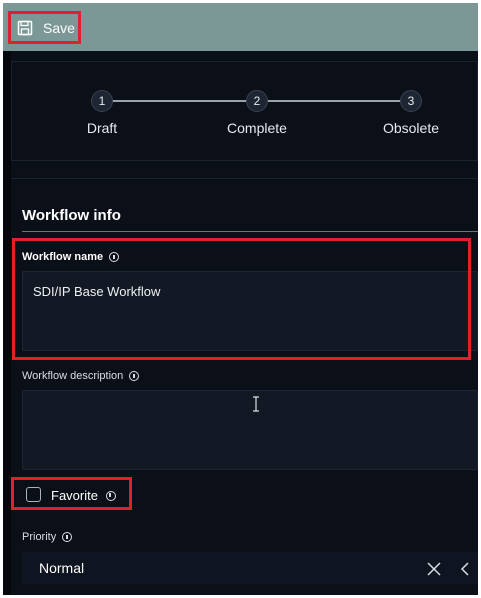  I want to click on chevron-left-icon, so click(465, 569).